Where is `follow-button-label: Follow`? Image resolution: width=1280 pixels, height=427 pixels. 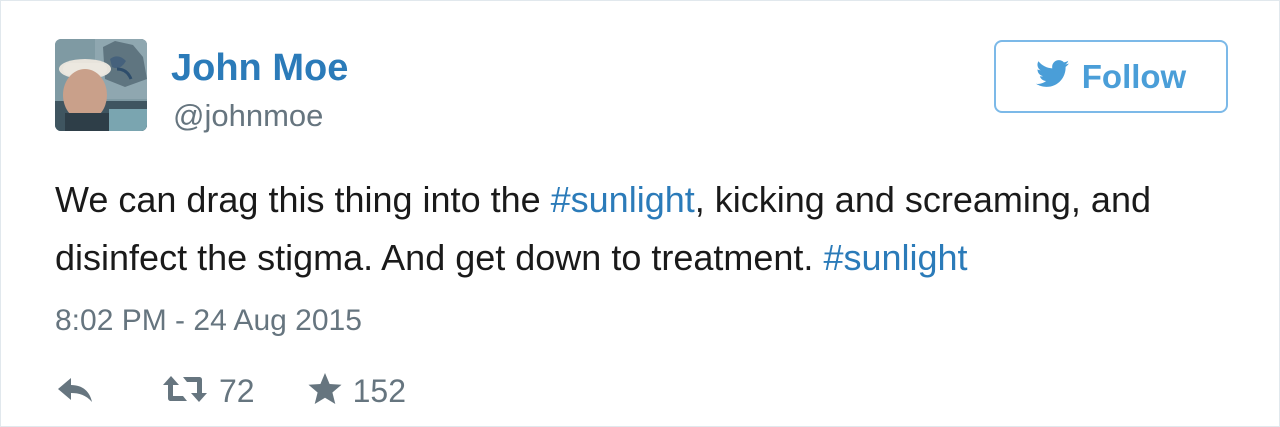 follow-button-label: Follow is located at coordinates (1134, 76).